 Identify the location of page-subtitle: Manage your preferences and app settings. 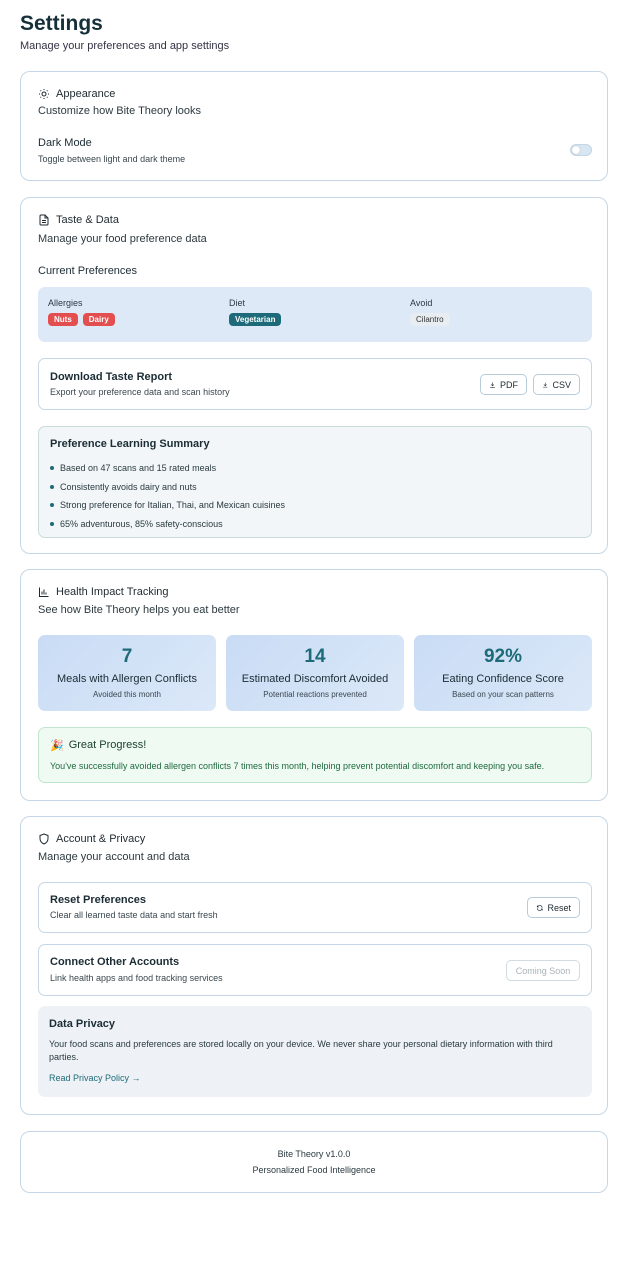
(125, 46).